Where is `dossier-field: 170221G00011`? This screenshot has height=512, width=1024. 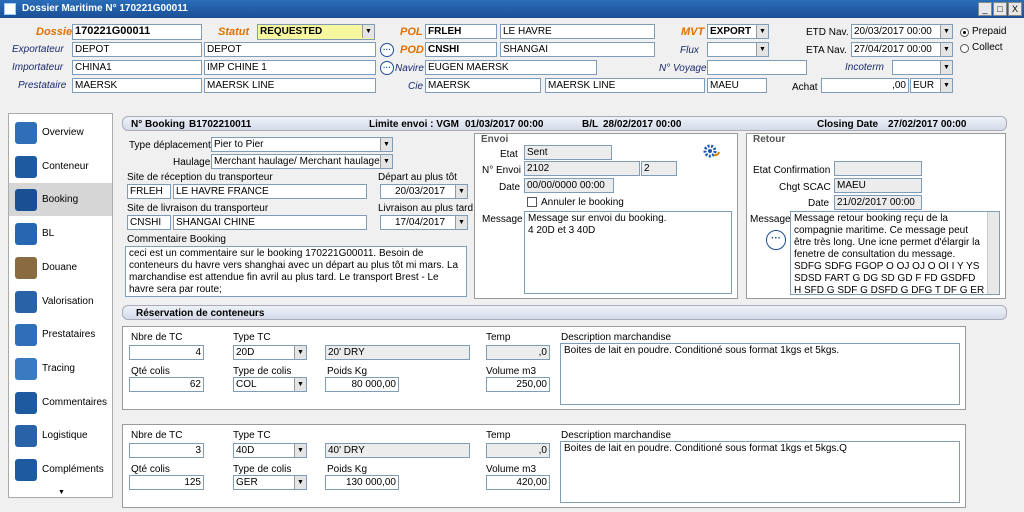
dossier-field: 170221G00011 is located at coordinates (137, 32).